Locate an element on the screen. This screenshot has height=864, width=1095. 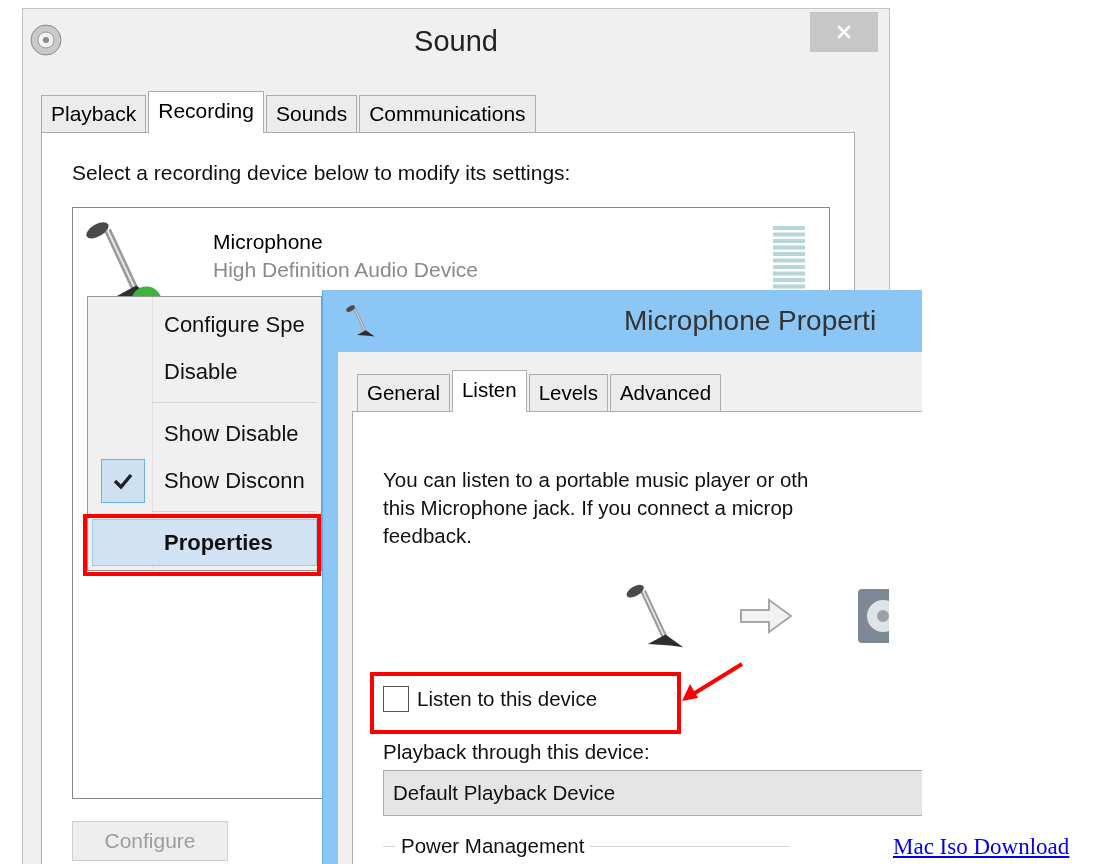
tab: Sounds is located at coordinates (311, 113).